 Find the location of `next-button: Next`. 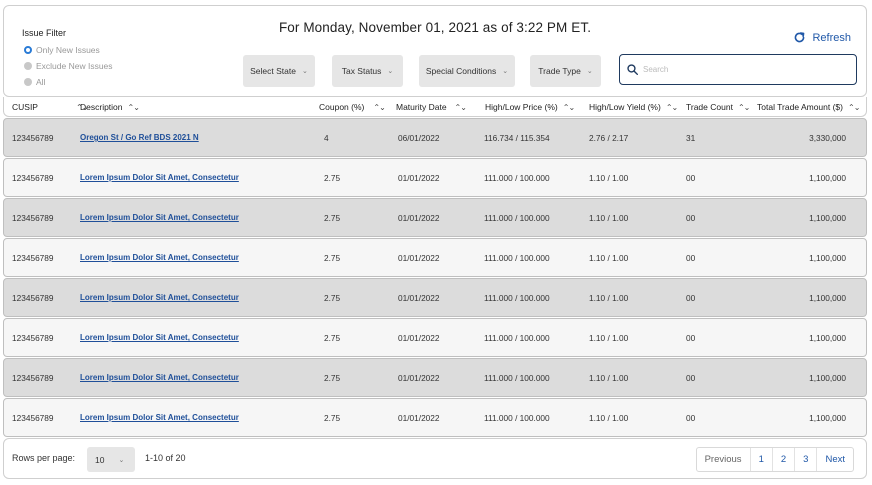

next-button: Next is located at coordinates (835, 459).